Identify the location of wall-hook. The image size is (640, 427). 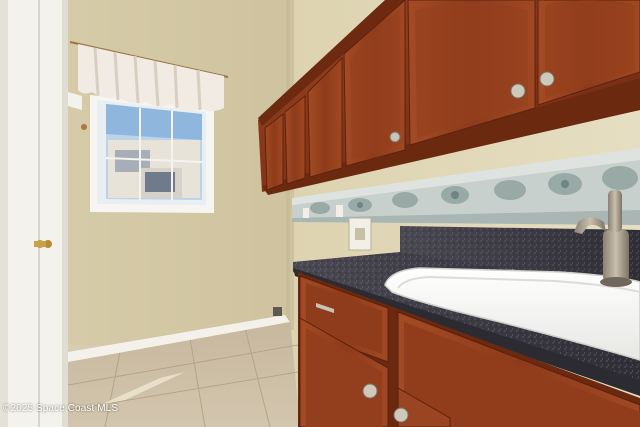
(84, 127).